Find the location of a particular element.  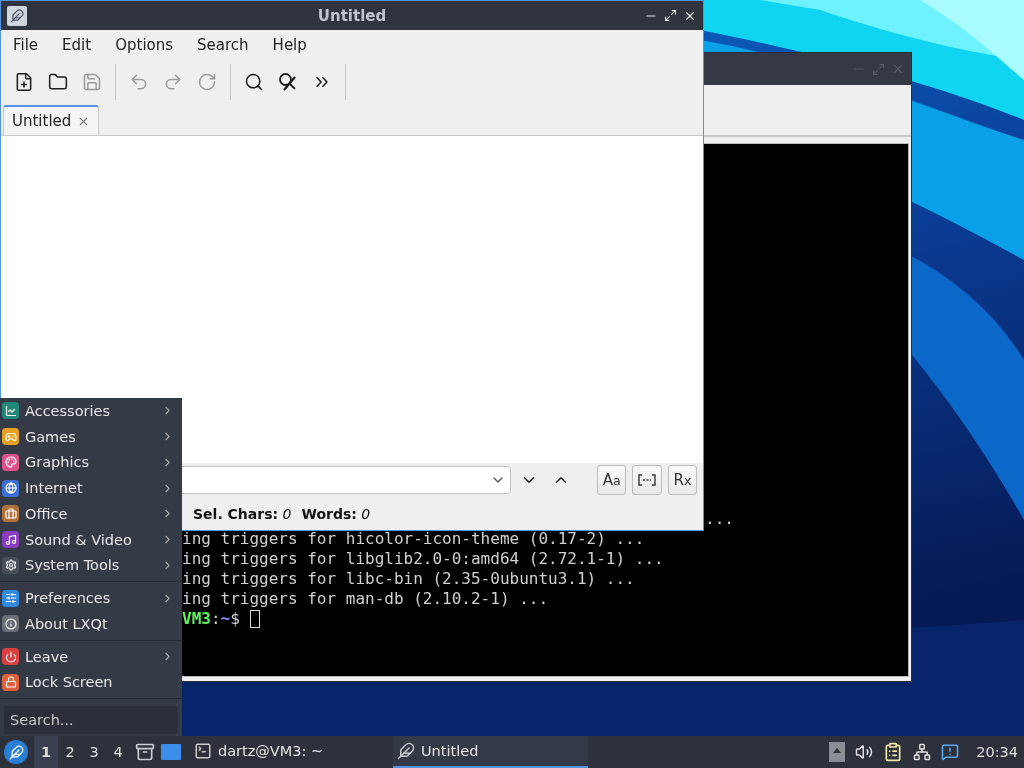

status-text: Words: 0 is located at coordinates (336, 513).